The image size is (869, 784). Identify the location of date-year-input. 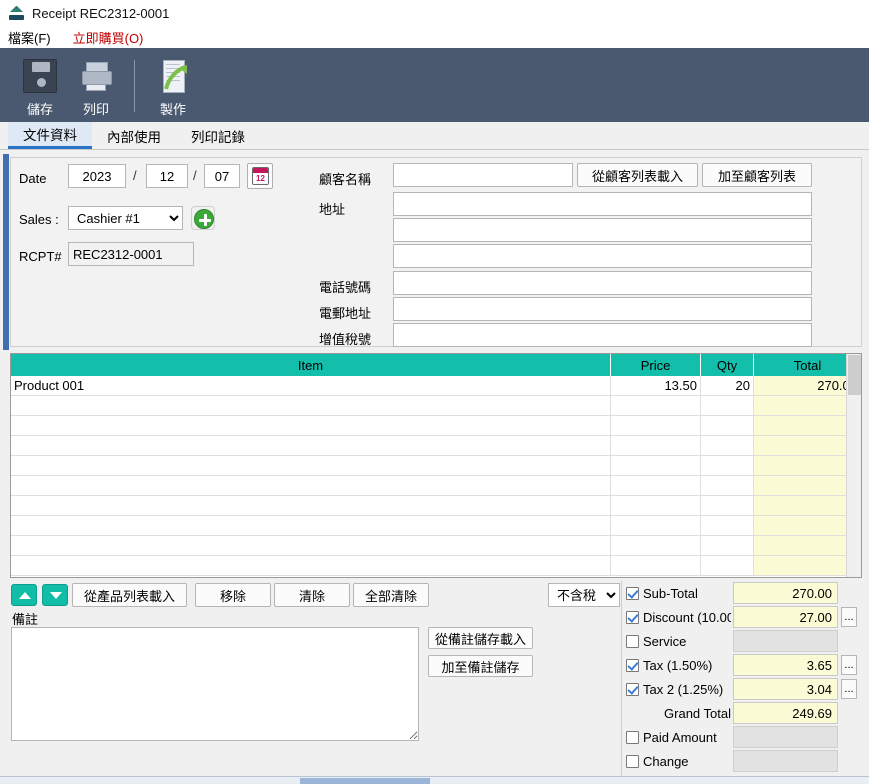
(97, 176).